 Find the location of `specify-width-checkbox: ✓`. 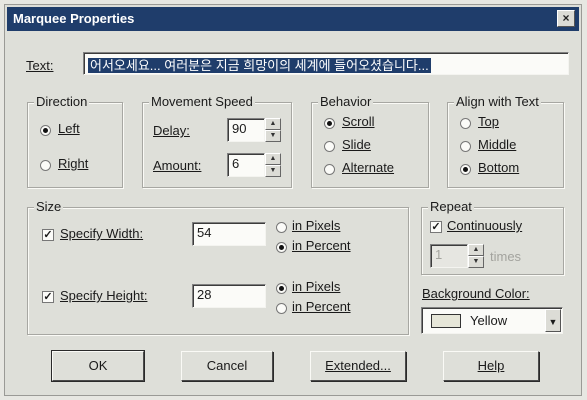

specify-width-checkbox: ✓ is located at coordinates (48, 235).